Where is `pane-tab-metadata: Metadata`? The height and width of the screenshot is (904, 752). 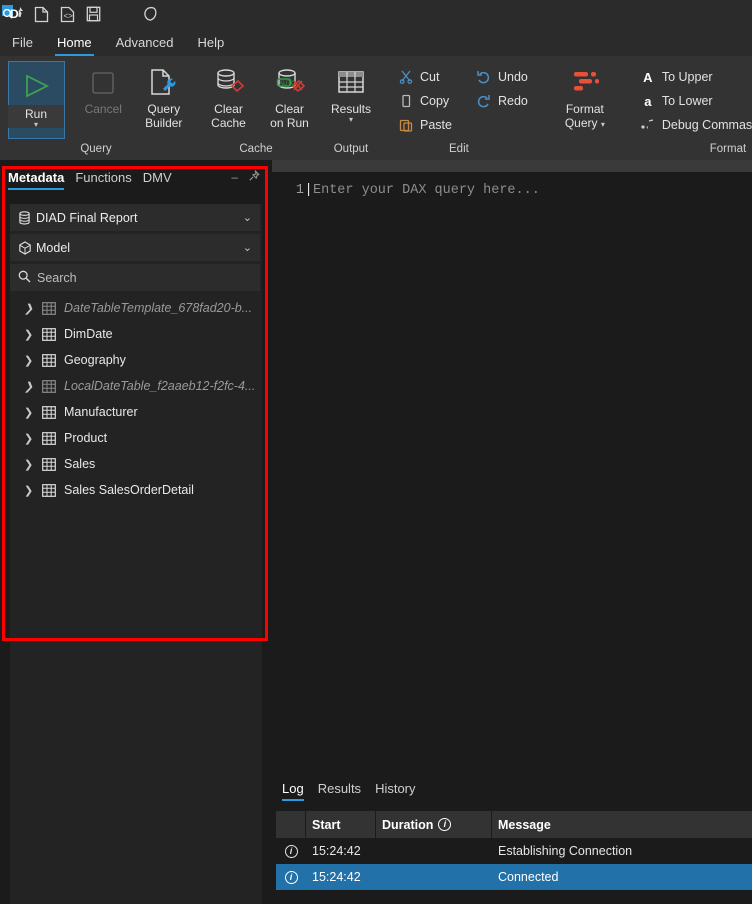 pane-tab-metadata: Metadata is located at coordinates (40, 180).